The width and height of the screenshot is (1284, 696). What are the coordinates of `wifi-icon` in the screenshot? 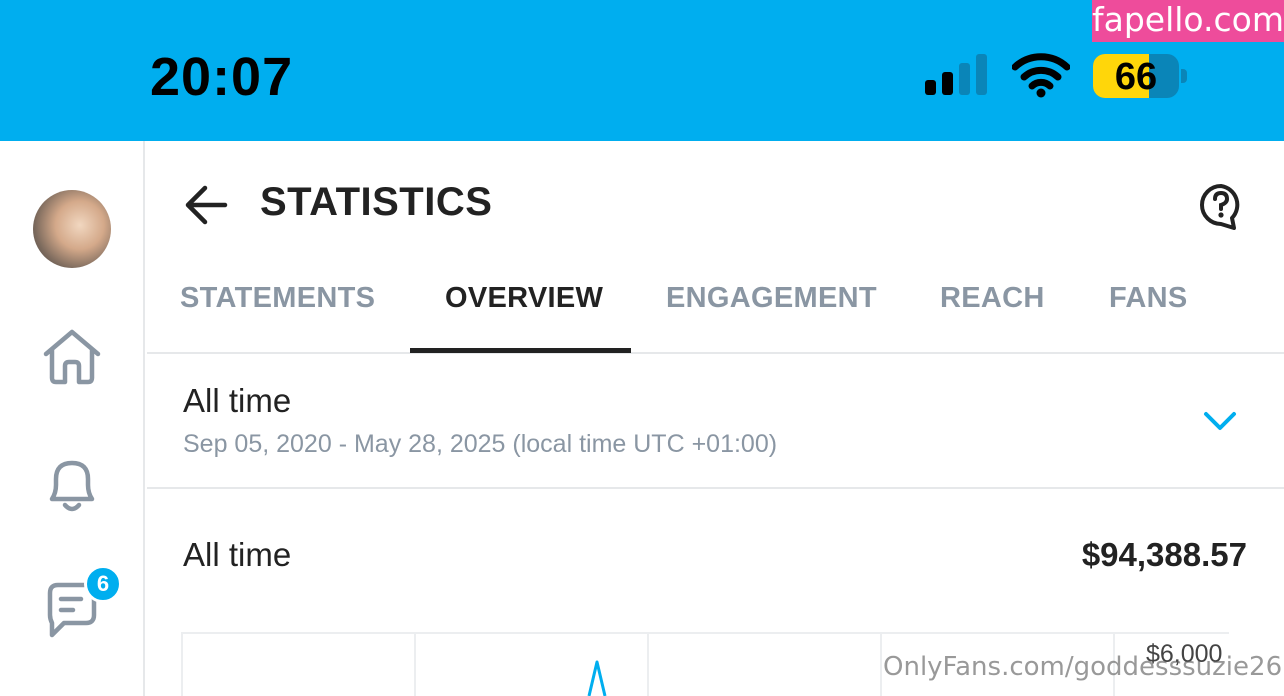 It's located at (1041, 75).